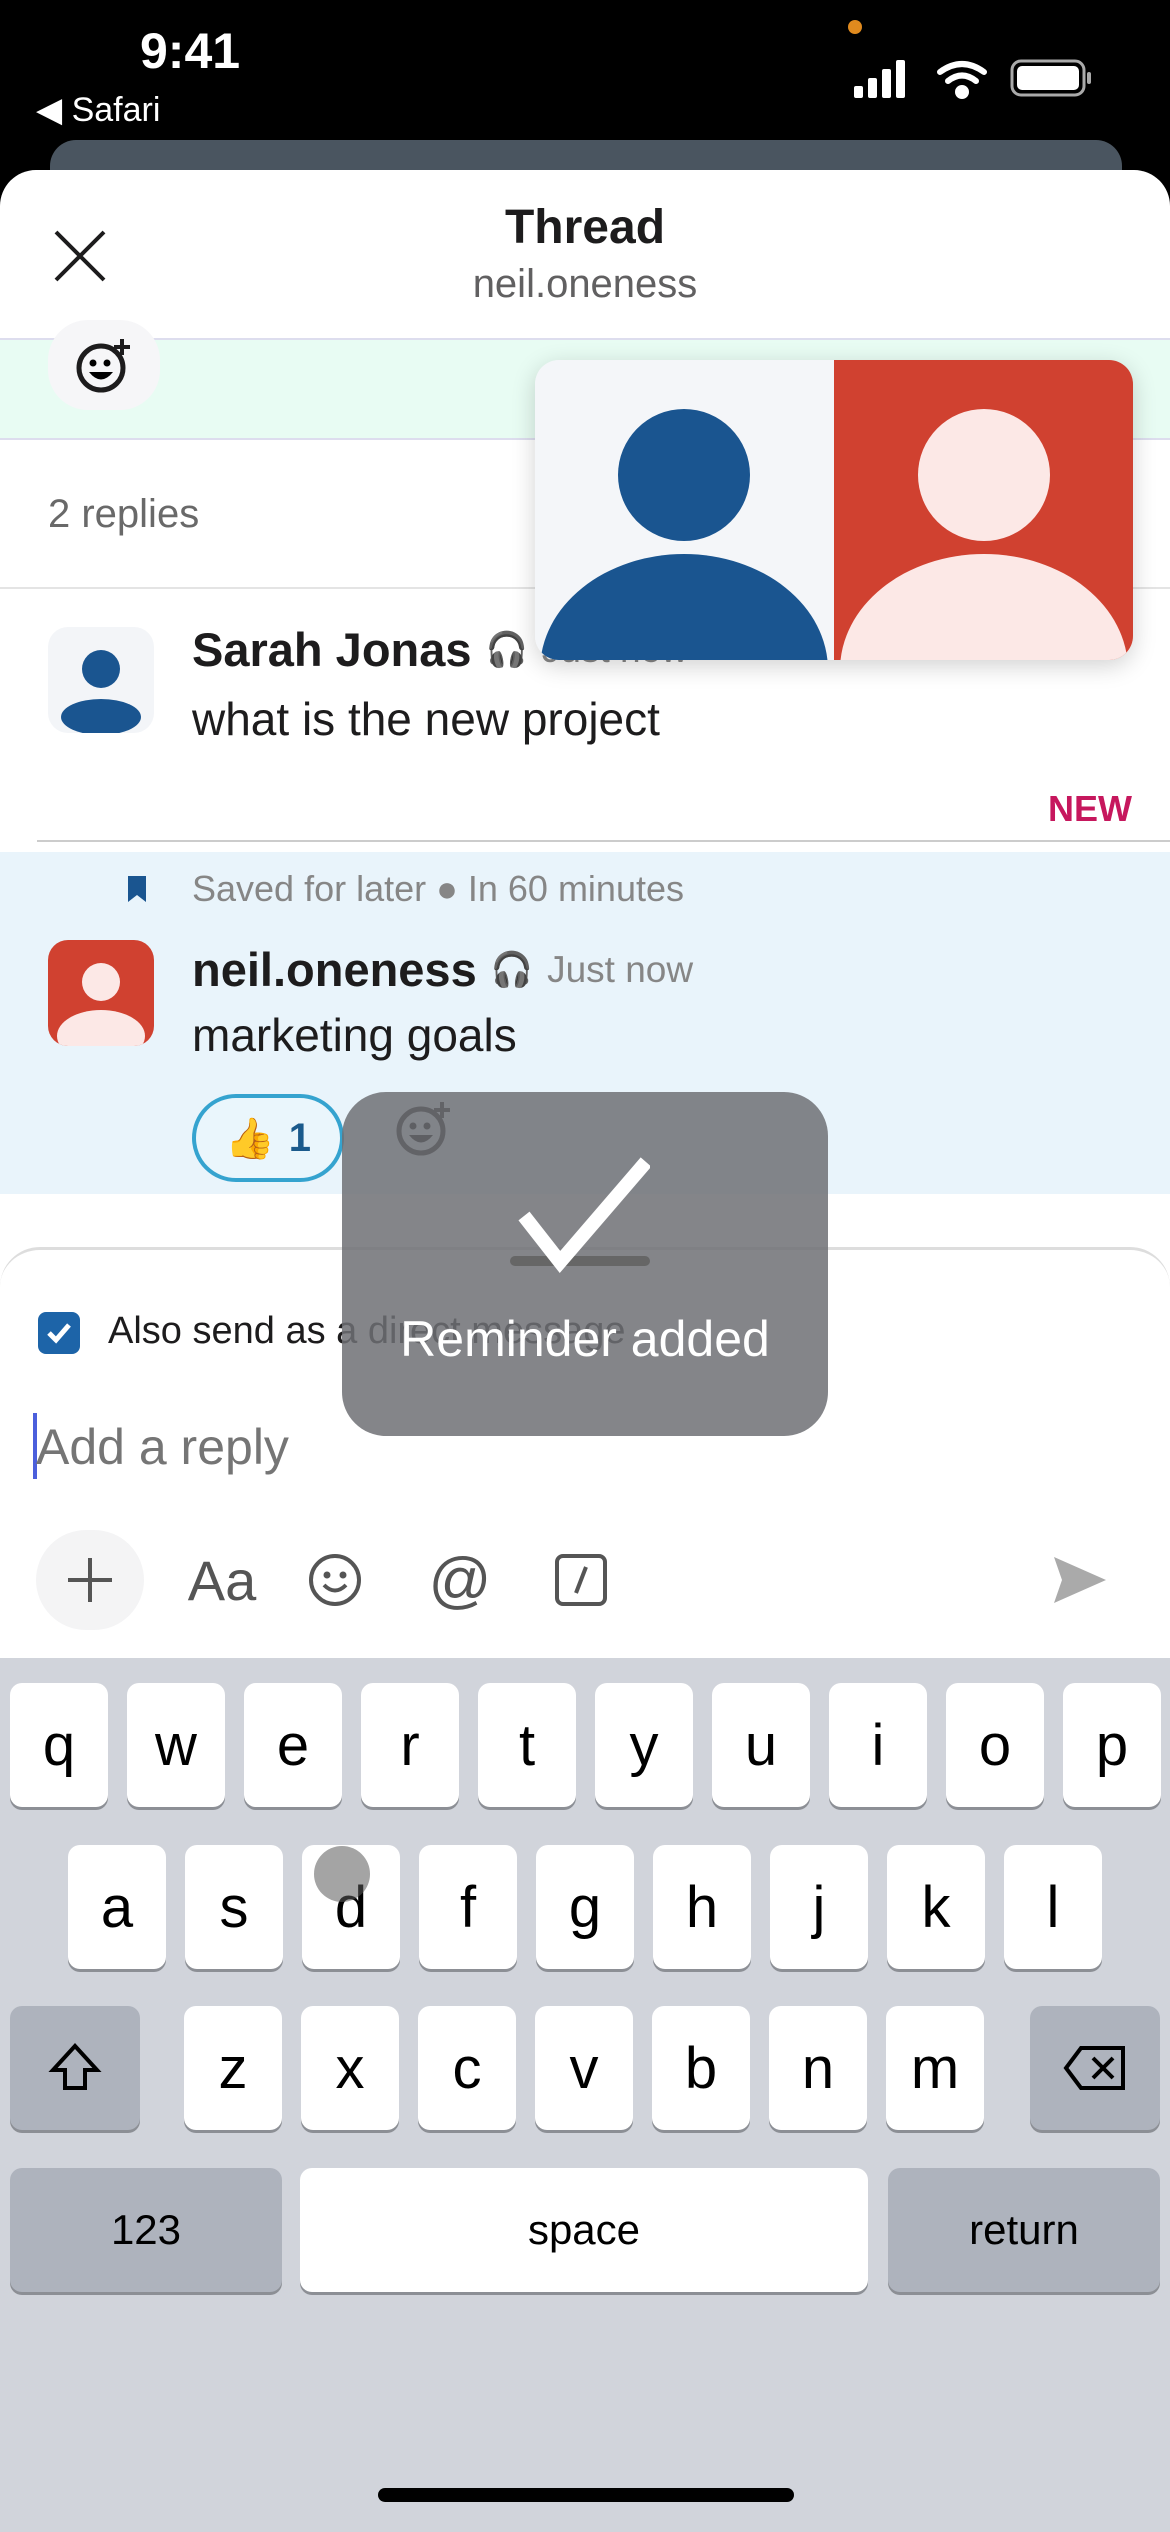 This screenshot has width=1170, height=2532. I want to click on call-video-overlay, so click(834, 510).